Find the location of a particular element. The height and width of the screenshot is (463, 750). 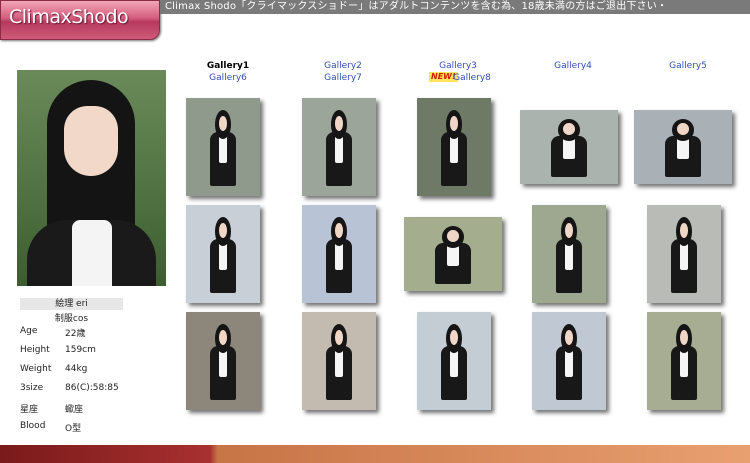

stat-label-3size: 3size is located at coordinates (32, 388).